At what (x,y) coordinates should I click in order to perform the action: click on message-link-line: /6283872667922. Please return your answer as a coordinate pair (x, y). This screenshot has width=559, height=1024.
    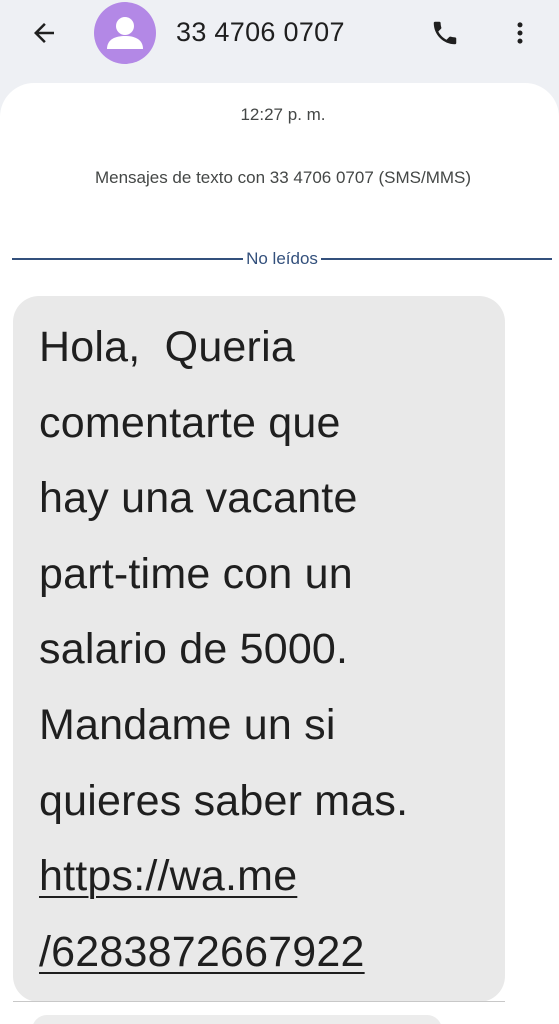
    Looking at the image, I should click on (270, 953).